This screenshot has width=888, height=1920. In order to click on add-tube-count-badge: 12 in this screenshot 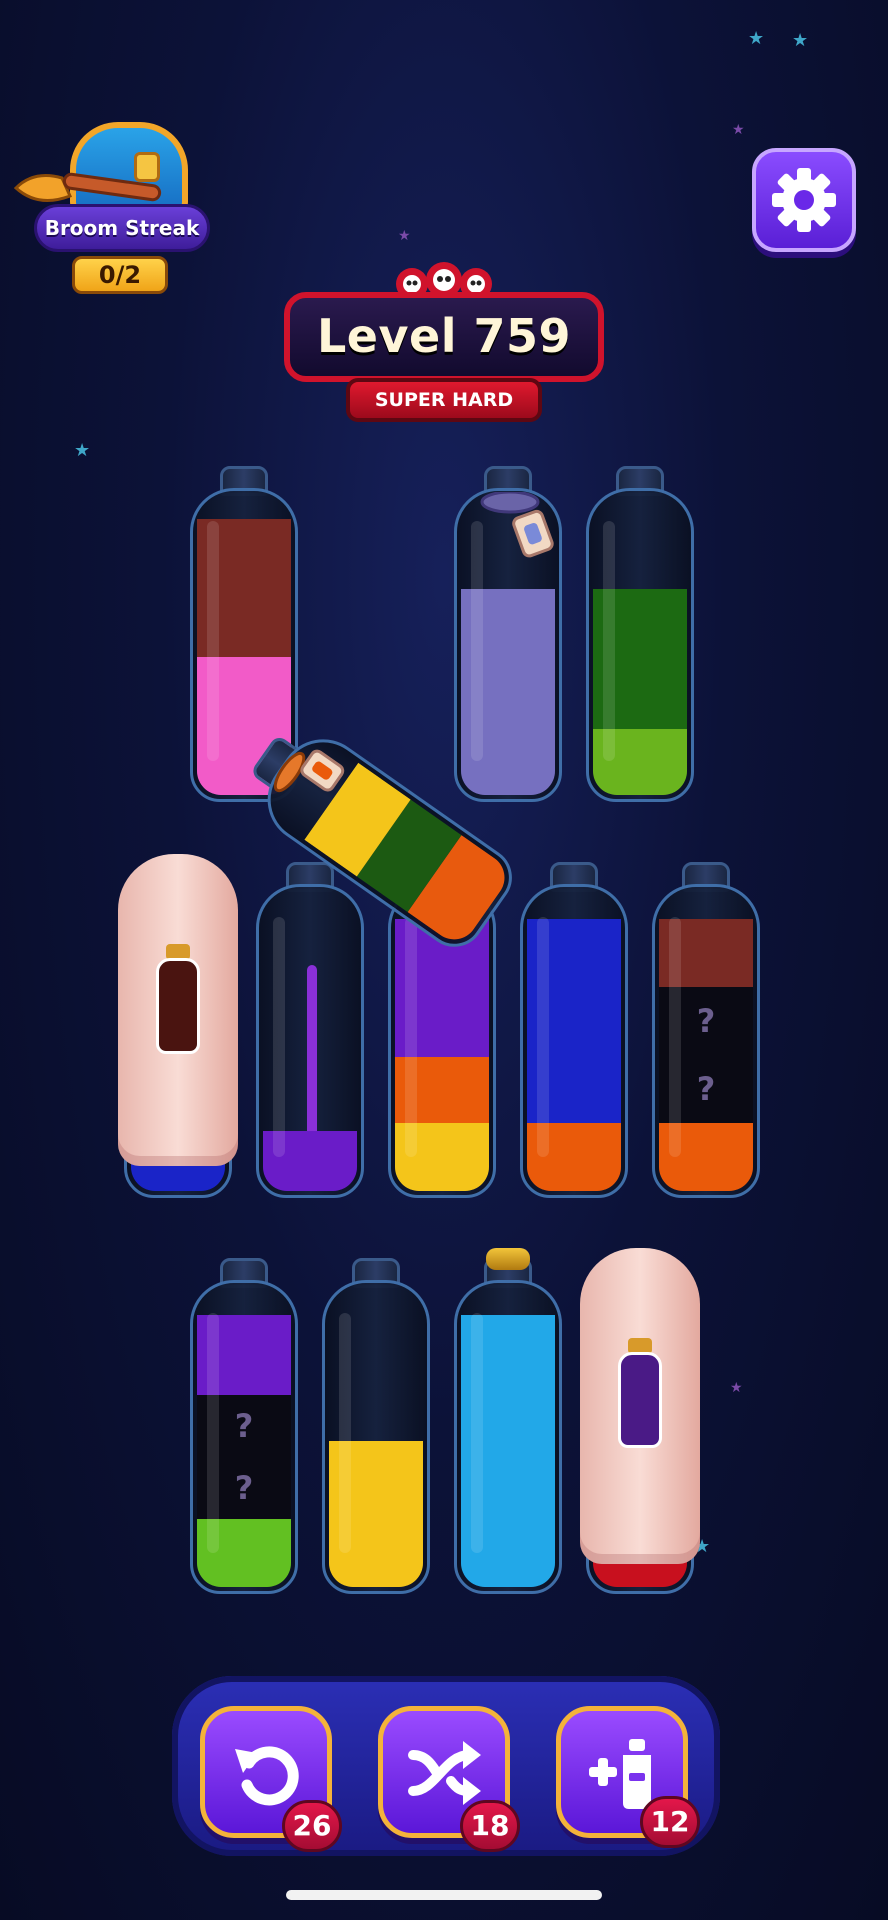, I will do `click(670, 1822)`.